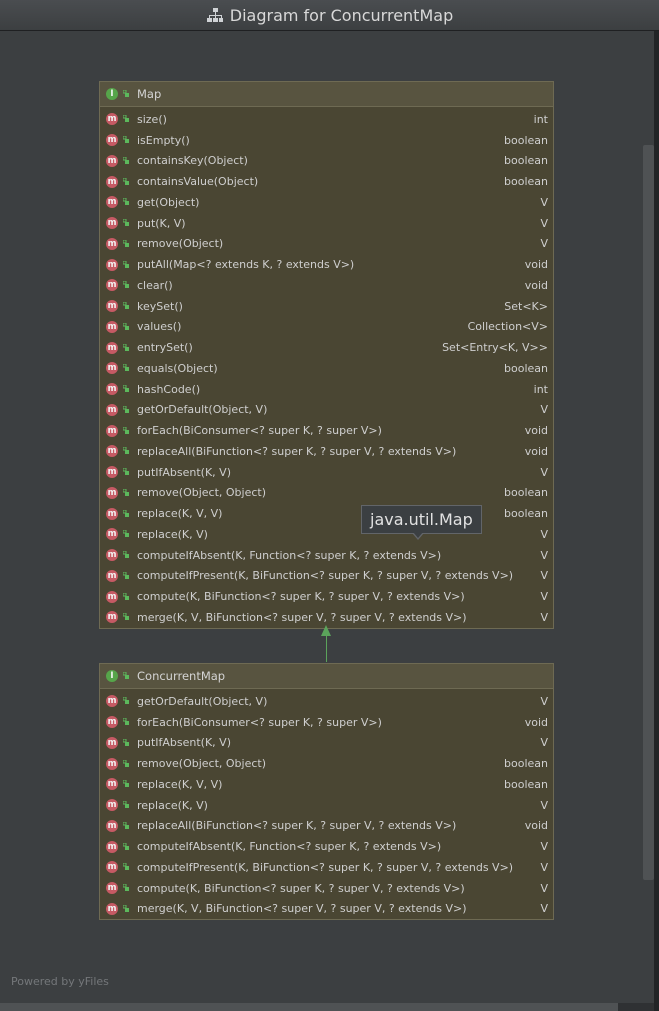  What do you see at coordinates (326, 119) in the screenshot?
I see `method-row: m size() int` at bounding box center [326, 119].